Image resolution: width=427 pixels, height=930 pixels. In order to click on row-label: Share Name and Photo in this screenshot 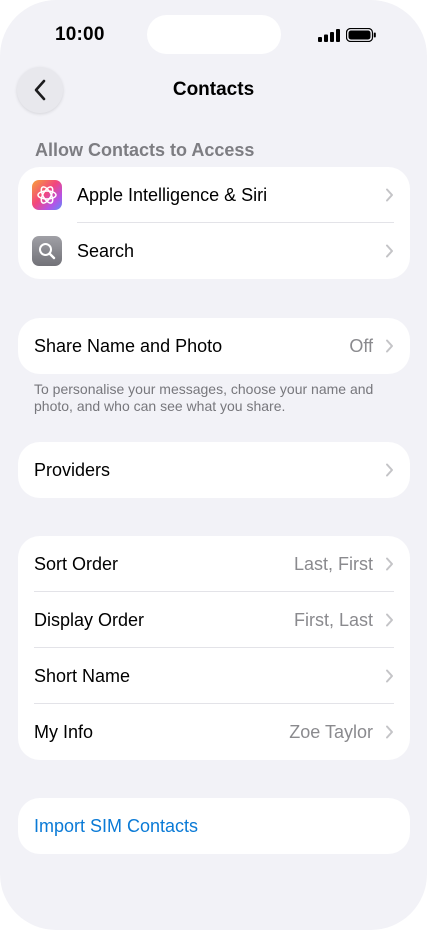, I will do `click(128, 345)`.